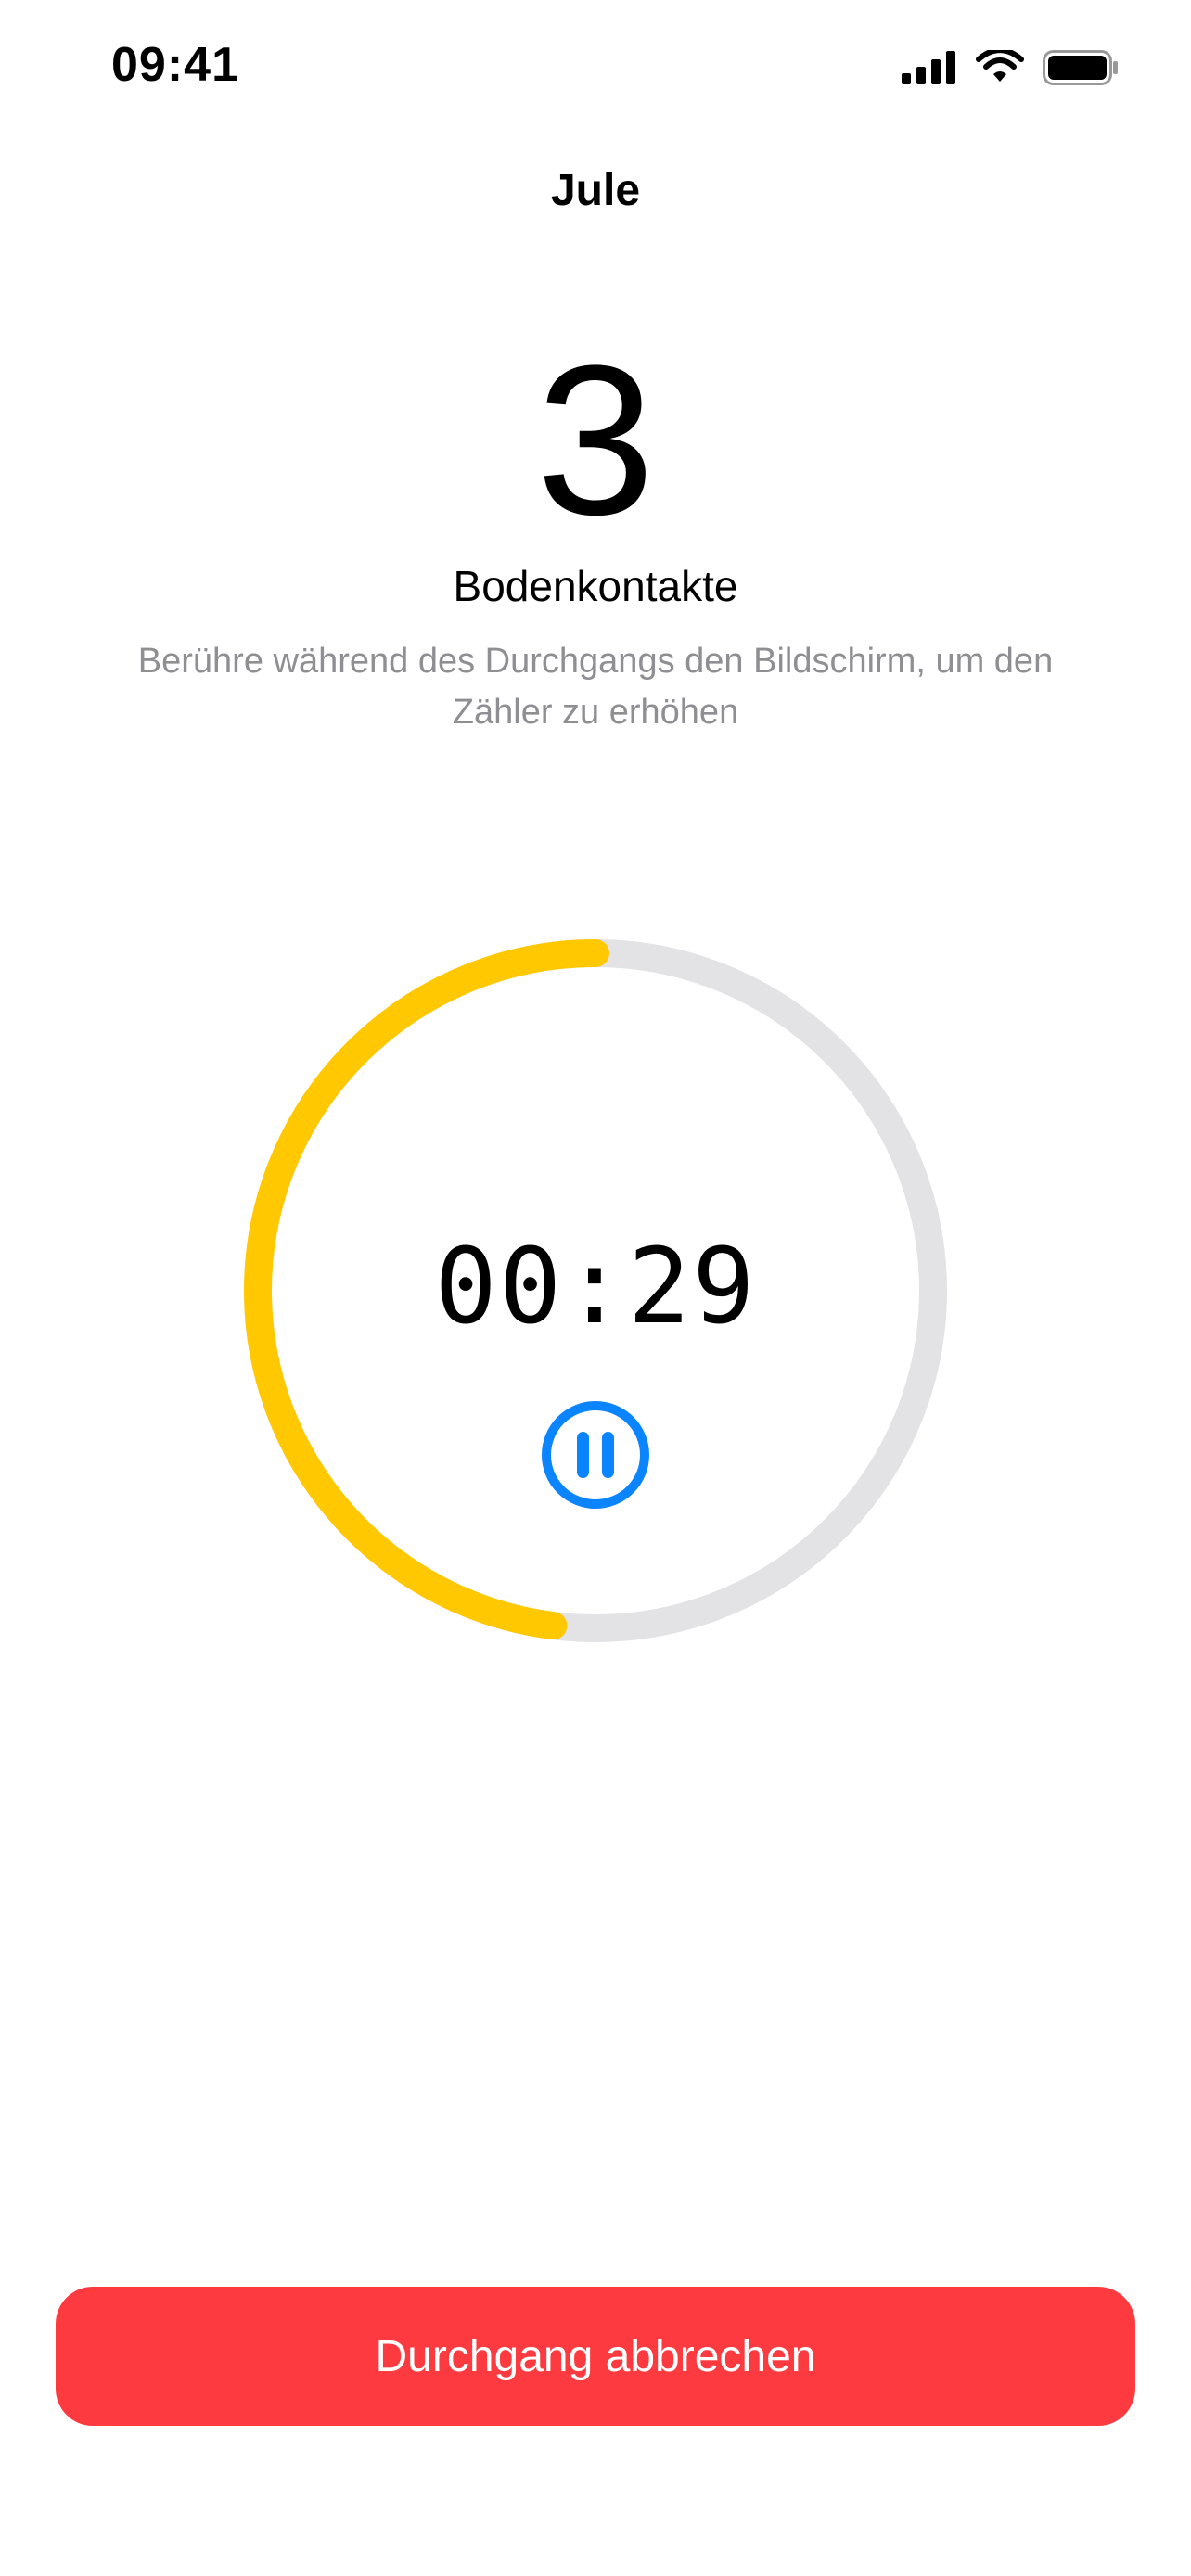  What do you see at coordinates (595, 2356) in the screenshot?
I see `cancel-run-button: Durchgang abbrechen` at bounding box center [595, 2356].